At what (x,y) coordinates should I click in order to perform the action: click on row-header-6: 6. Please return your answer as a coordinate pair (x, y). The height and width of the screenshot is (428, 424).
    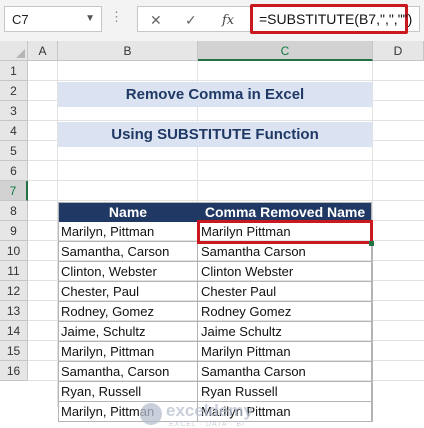
    Looking at the image, I should click on (14, 171).